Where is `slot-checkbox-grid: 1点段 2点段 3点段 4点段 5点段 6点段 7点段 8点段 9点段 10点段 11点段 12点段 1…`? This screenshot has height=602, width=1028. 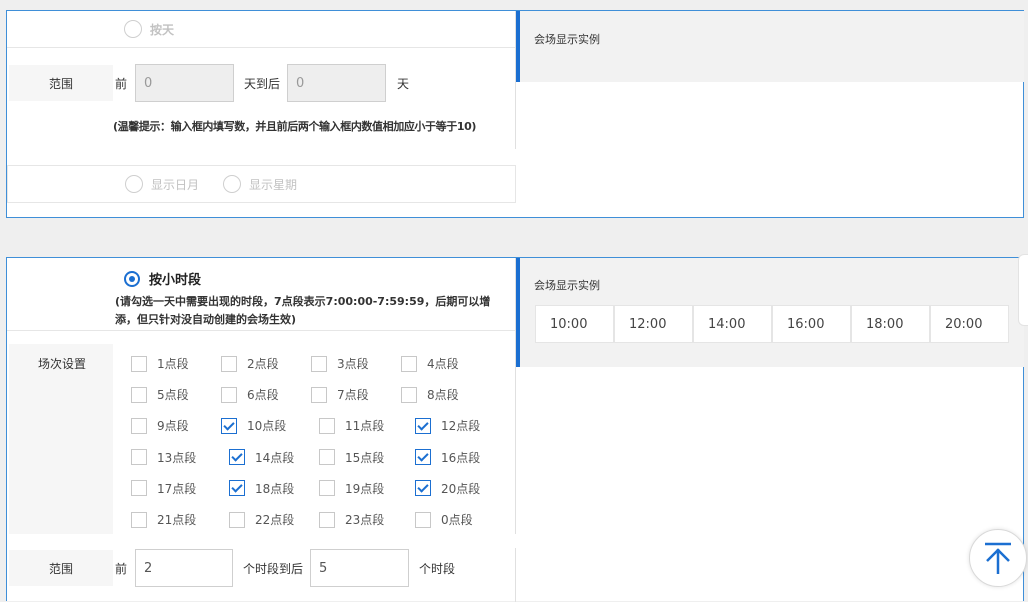
slot-checkbox-grid: 1点段 2点段 3点段 4点段 5点段 6点段 7点段 8点段 9点段 10点段 11点段 12点段 1… is located at coordinates (316, 439).